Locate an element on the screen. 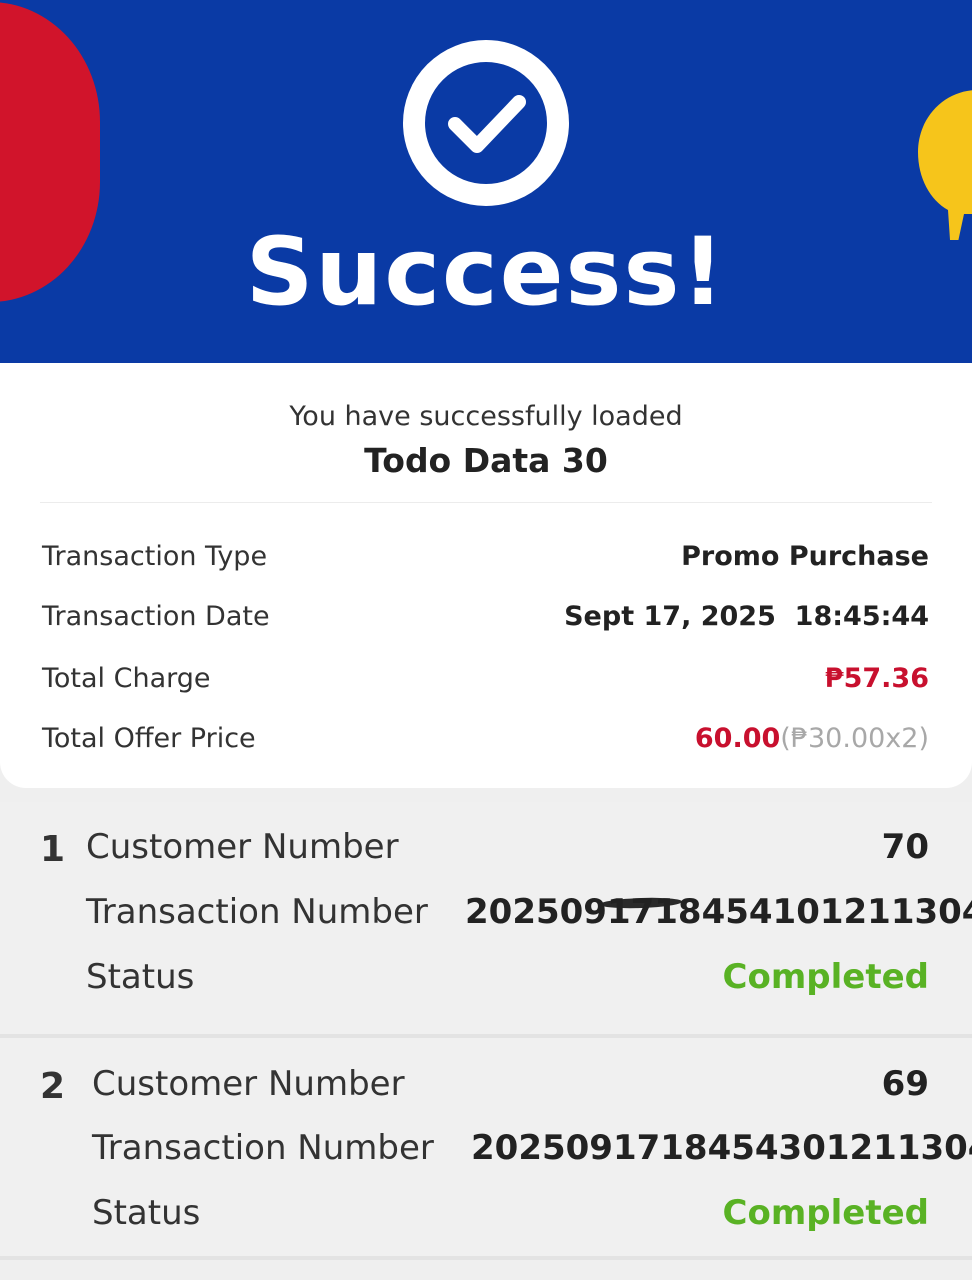  transaction-number-value: 2025091718454301211304133 is located at coordinates (721, 1148).